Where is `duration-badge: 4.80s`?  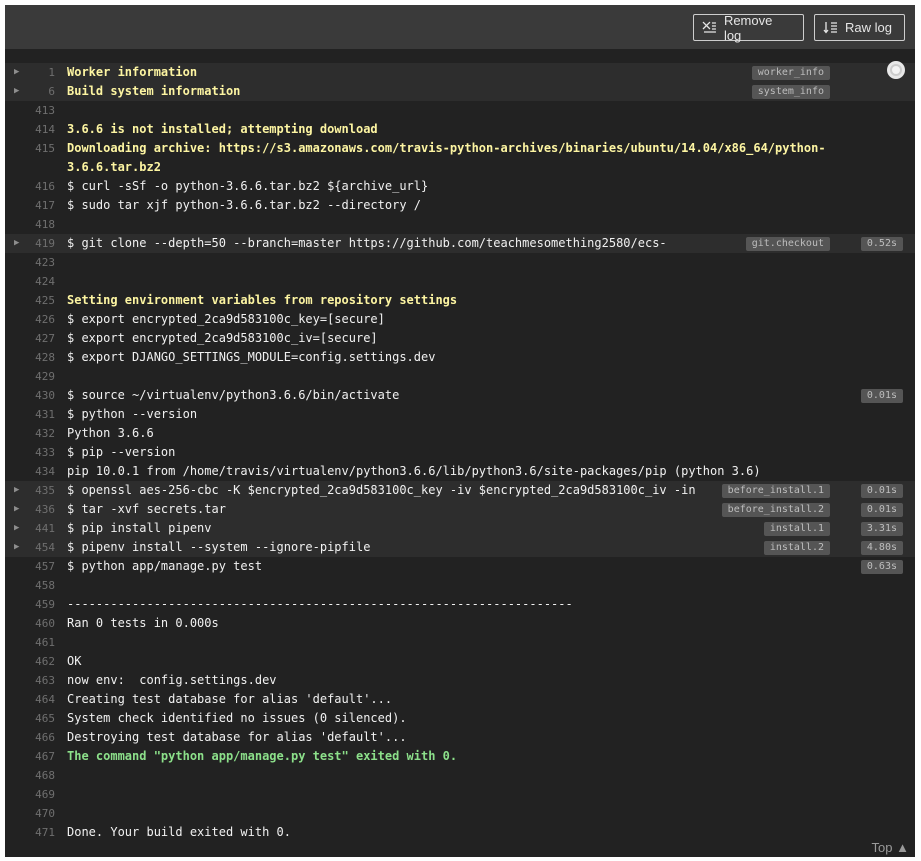
duration-badge: 4.80s is located at coordinates (881, 548).